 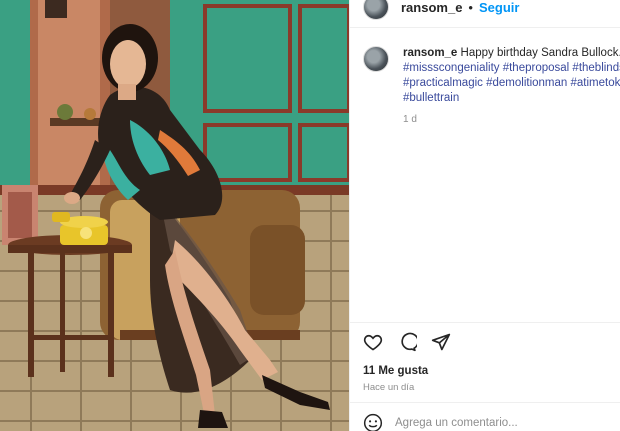 I want to click on comment-bubble-icon, so click(x=407, y=342).